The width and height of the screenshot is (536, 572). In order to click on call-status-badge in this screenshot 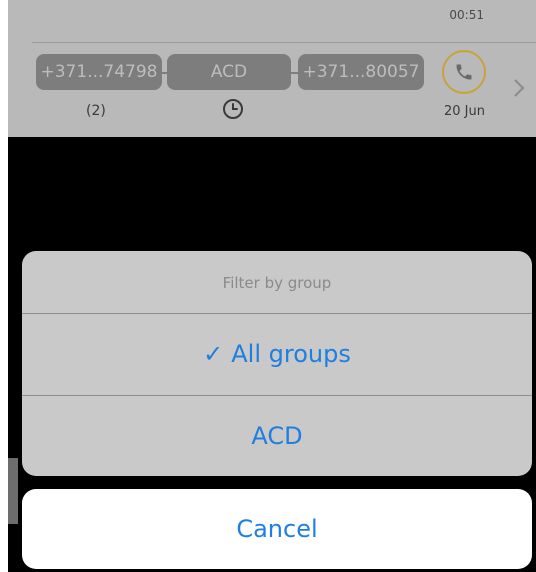, I will do `click(464, 72)`.